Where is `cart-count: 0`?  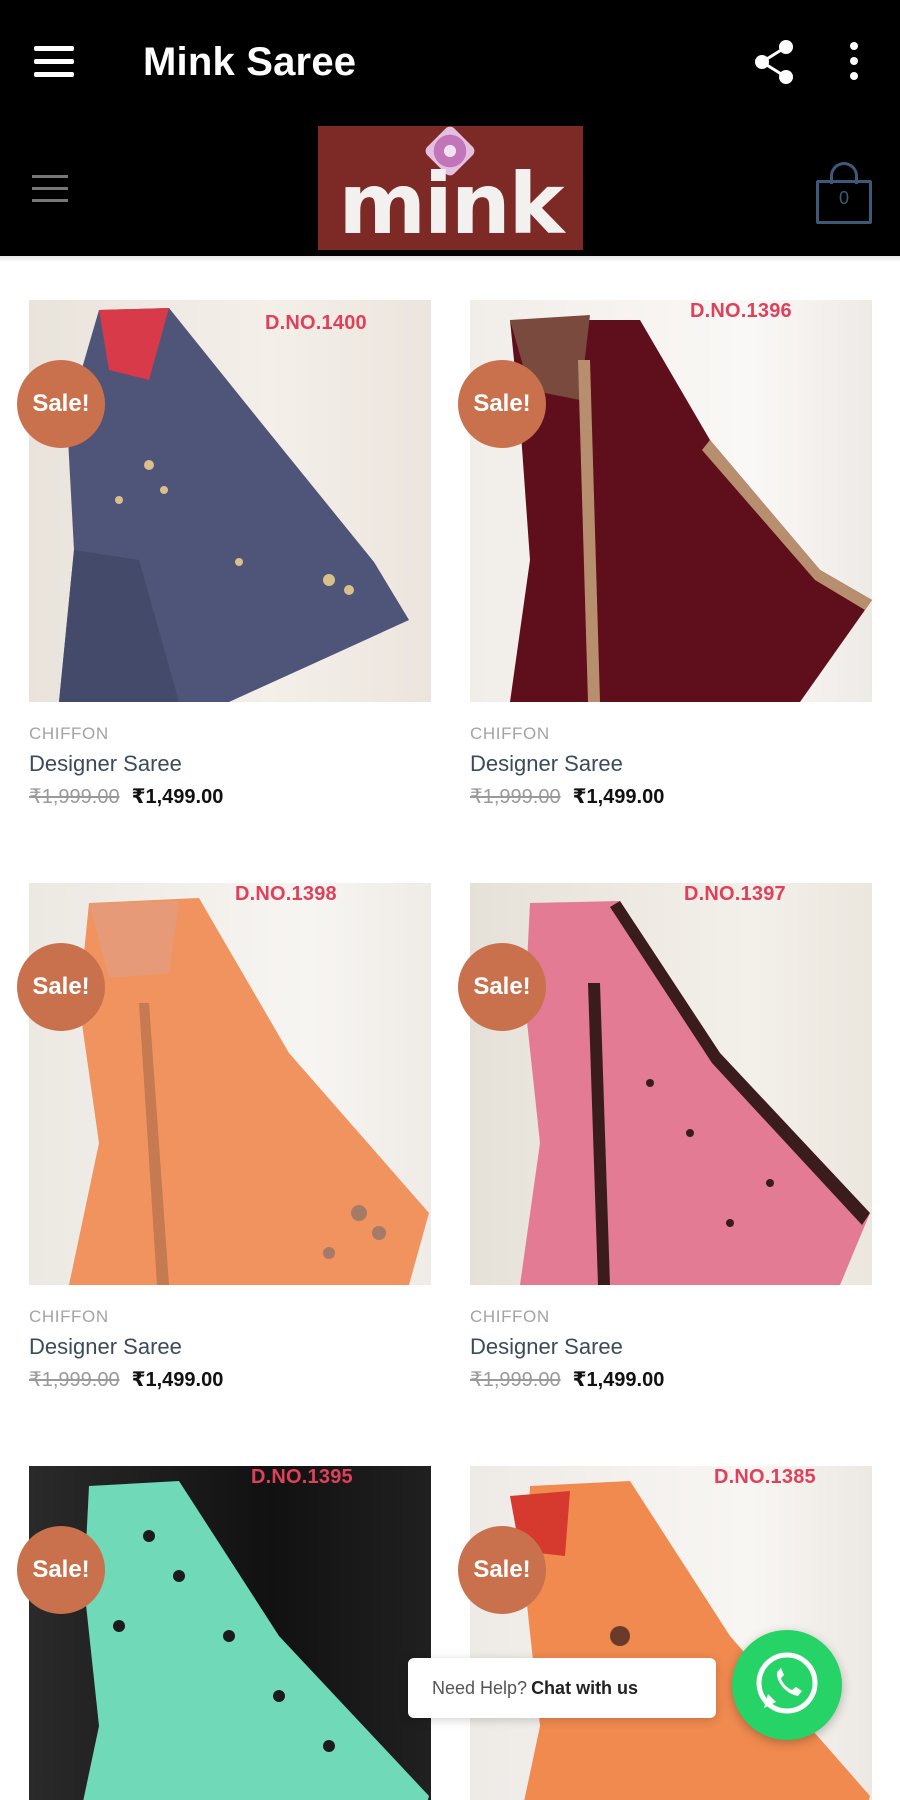 cart-count: 0 is located at coordinates (843, 198).